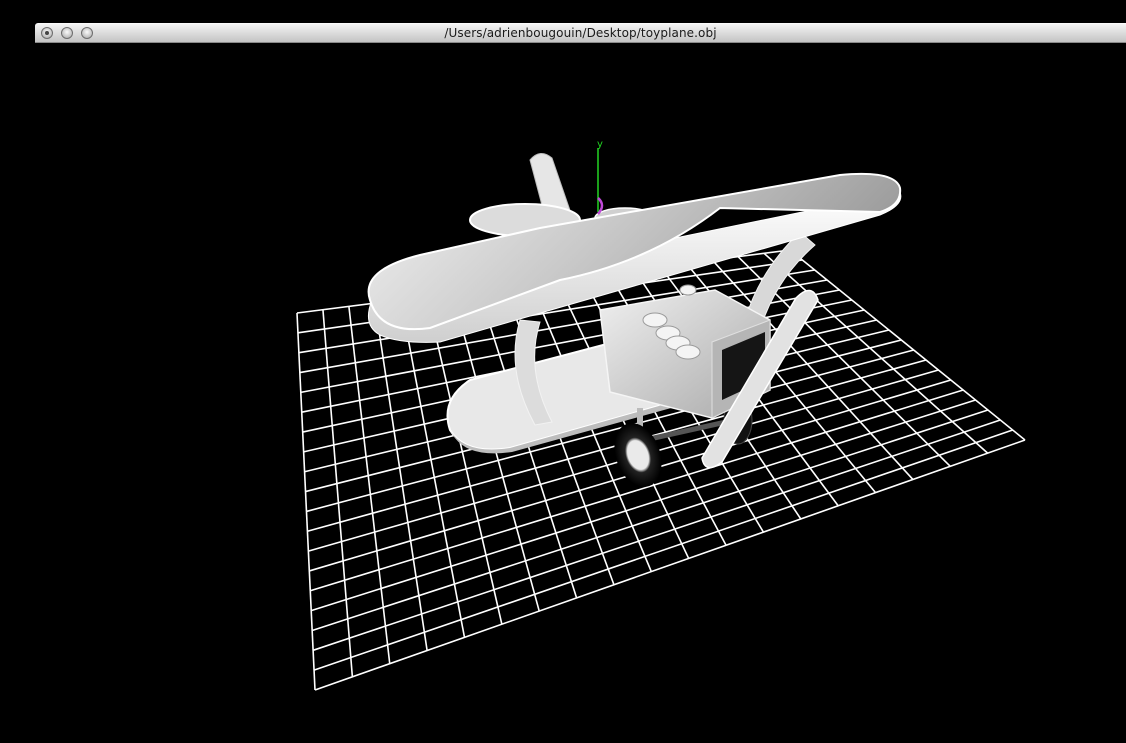 Image resolution: width=1126 pixels, height=743 pixels. Describe the element at coordinates (638, 455) in the screenshot. I see `left-wheel` at that location.